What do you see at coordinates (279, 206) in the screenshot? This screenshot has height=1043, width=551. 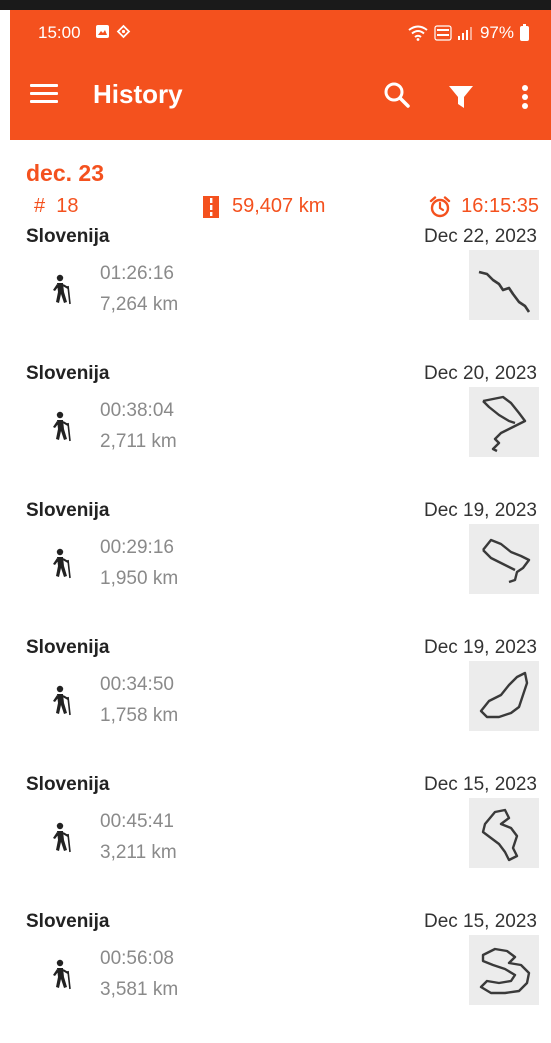 I see `total-distance-value: 59,407 km` at bounding box center [279, 206].